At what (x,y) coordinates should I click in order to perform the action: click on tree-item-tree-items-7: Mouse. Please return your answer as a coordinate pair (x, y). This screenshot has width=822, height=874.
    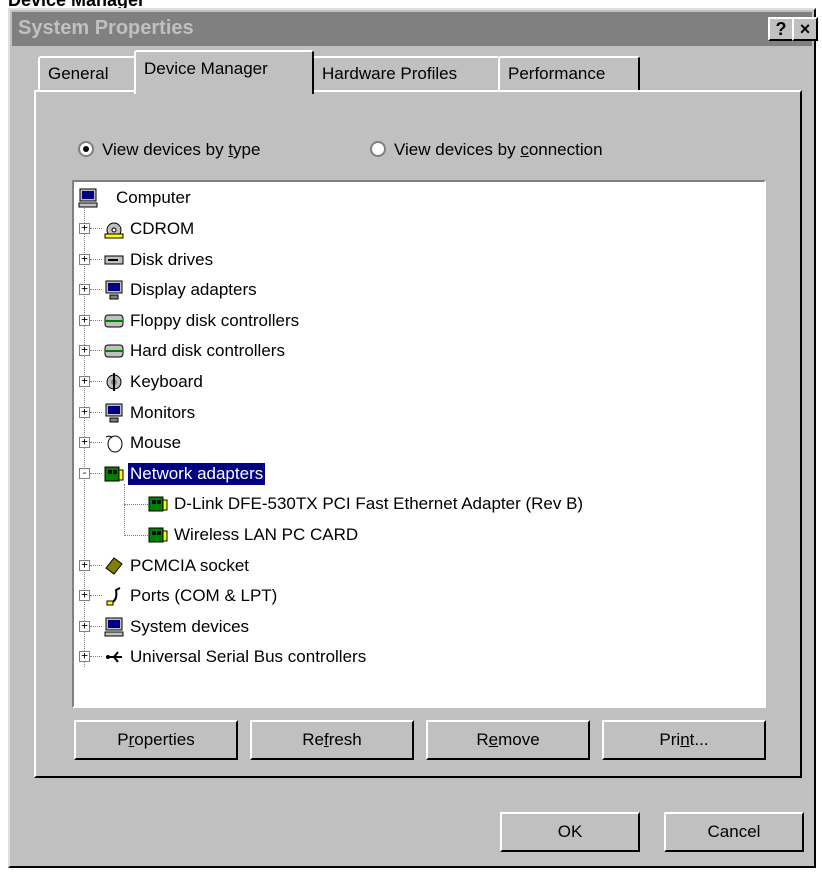
    Looking at the image, I should click on (155, 443).